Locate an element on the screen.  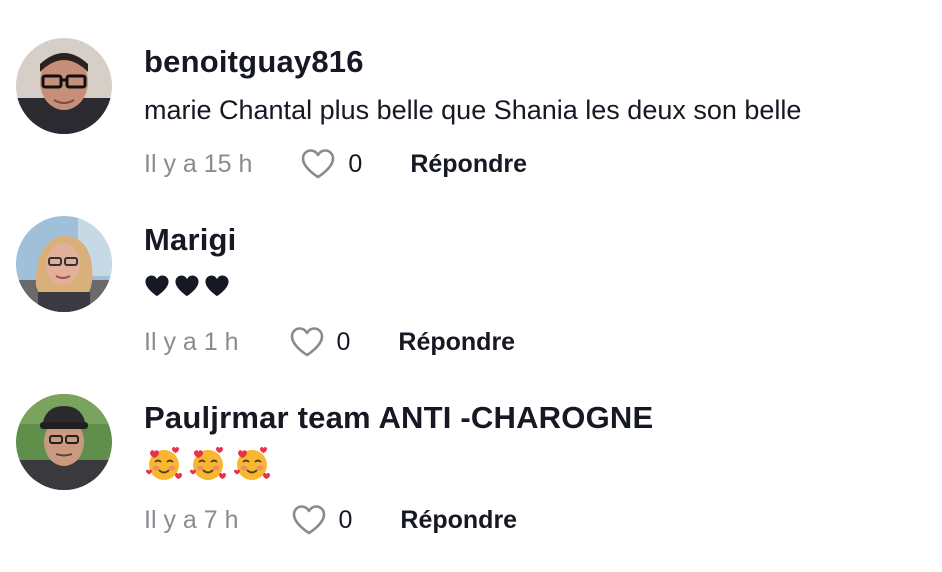
comment-username: Marigi is located at coordinates (190, 240).